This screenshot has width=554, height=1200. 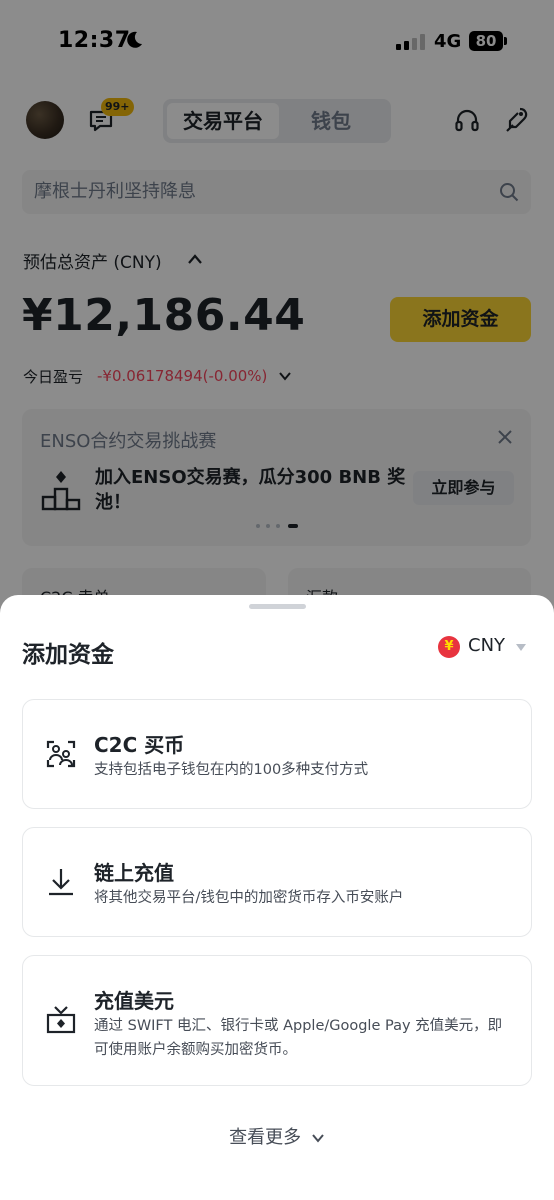 I want to click on fiat-deposit-icon, so click(x=61, y=1020).